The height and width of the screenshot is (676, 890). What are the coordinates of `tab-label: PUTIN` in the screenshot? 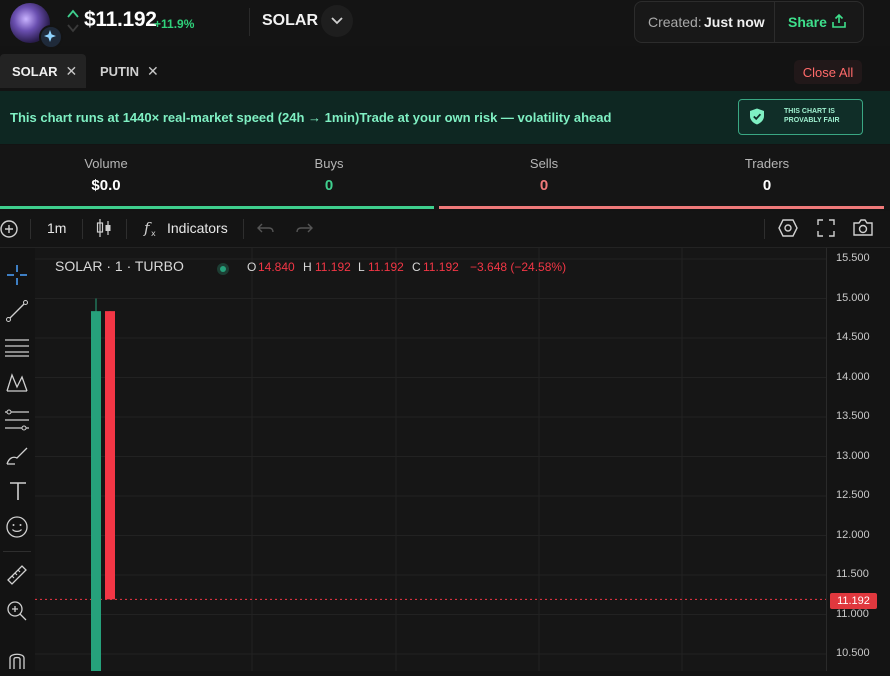 It's located at (119, 71).